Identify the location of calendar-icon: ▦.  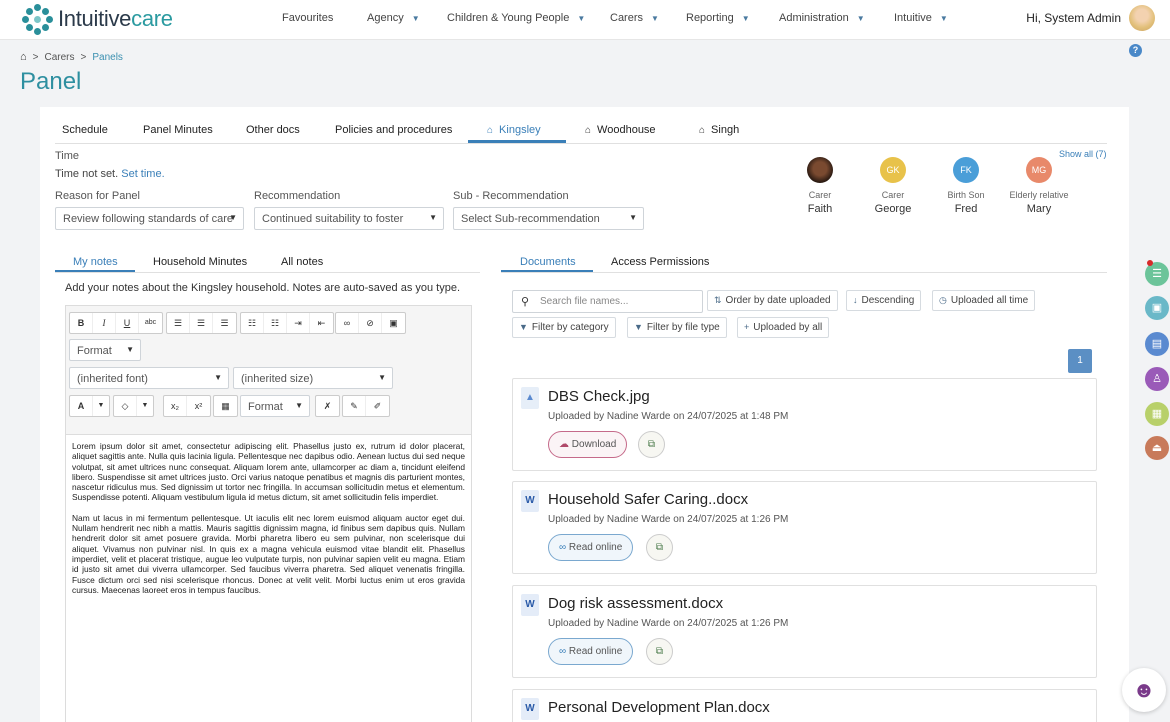
(1157, 414).